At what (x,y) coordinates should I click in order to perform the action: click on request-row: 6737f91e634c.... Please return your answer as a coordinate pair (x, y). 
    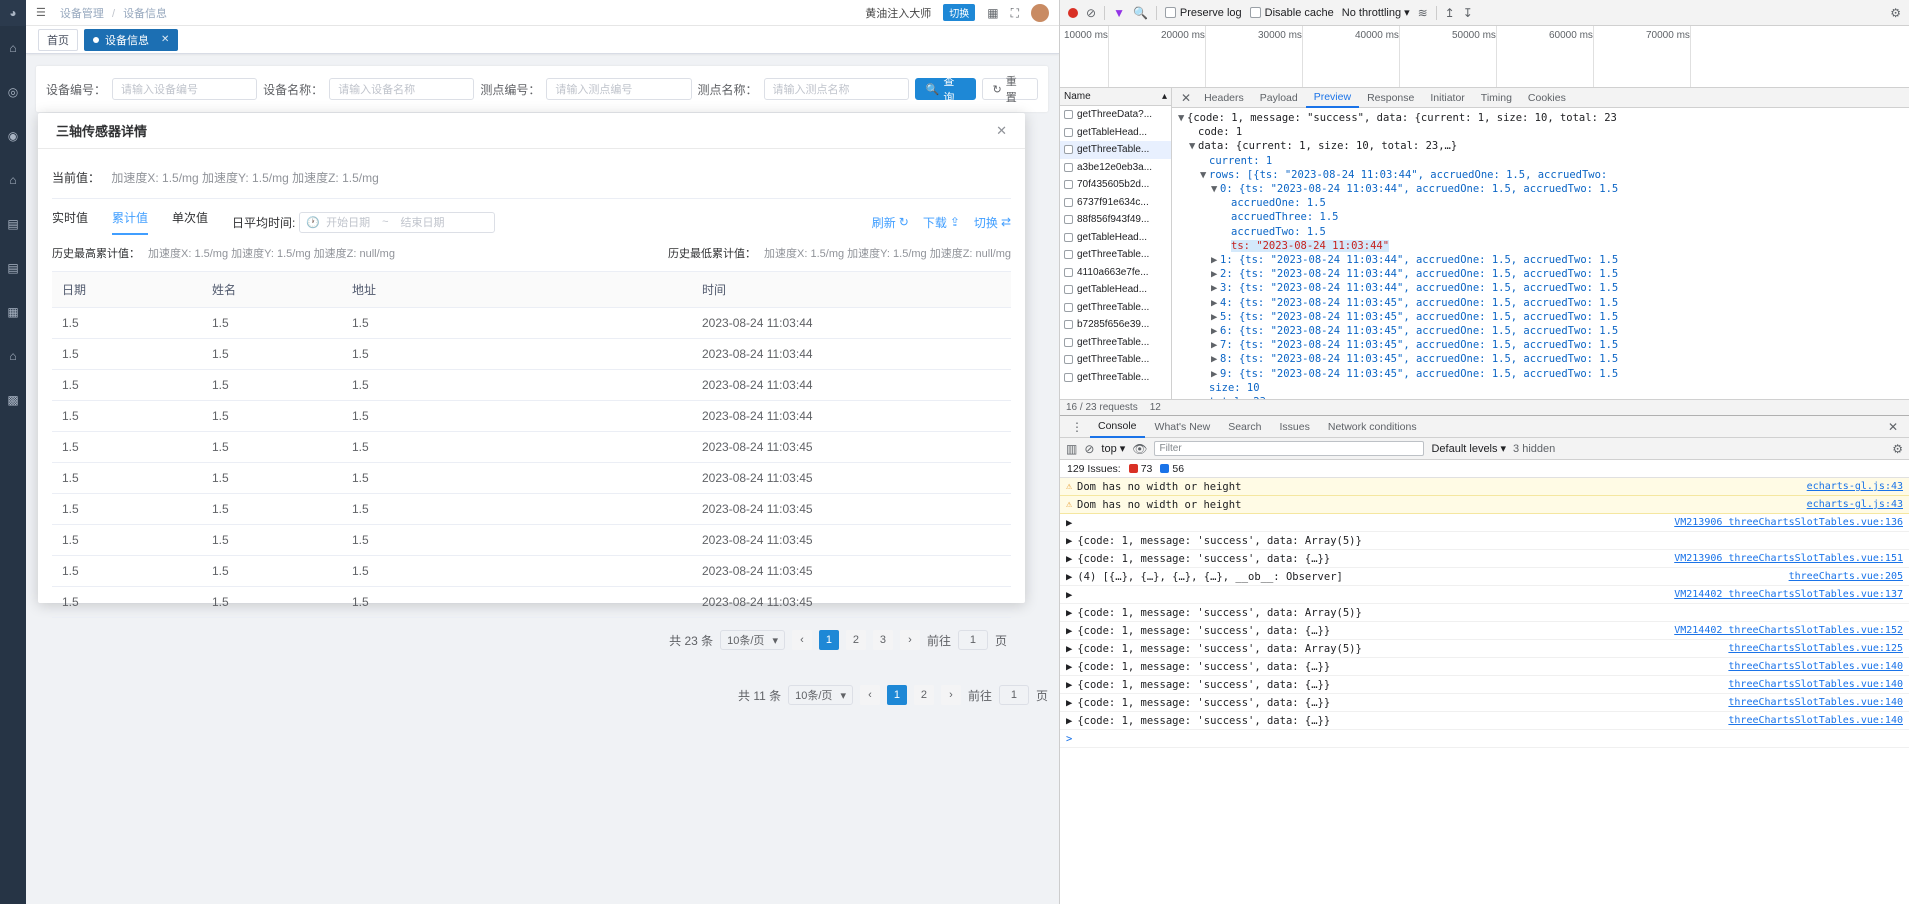
    Looking at the image, I should click on (1115, 203).